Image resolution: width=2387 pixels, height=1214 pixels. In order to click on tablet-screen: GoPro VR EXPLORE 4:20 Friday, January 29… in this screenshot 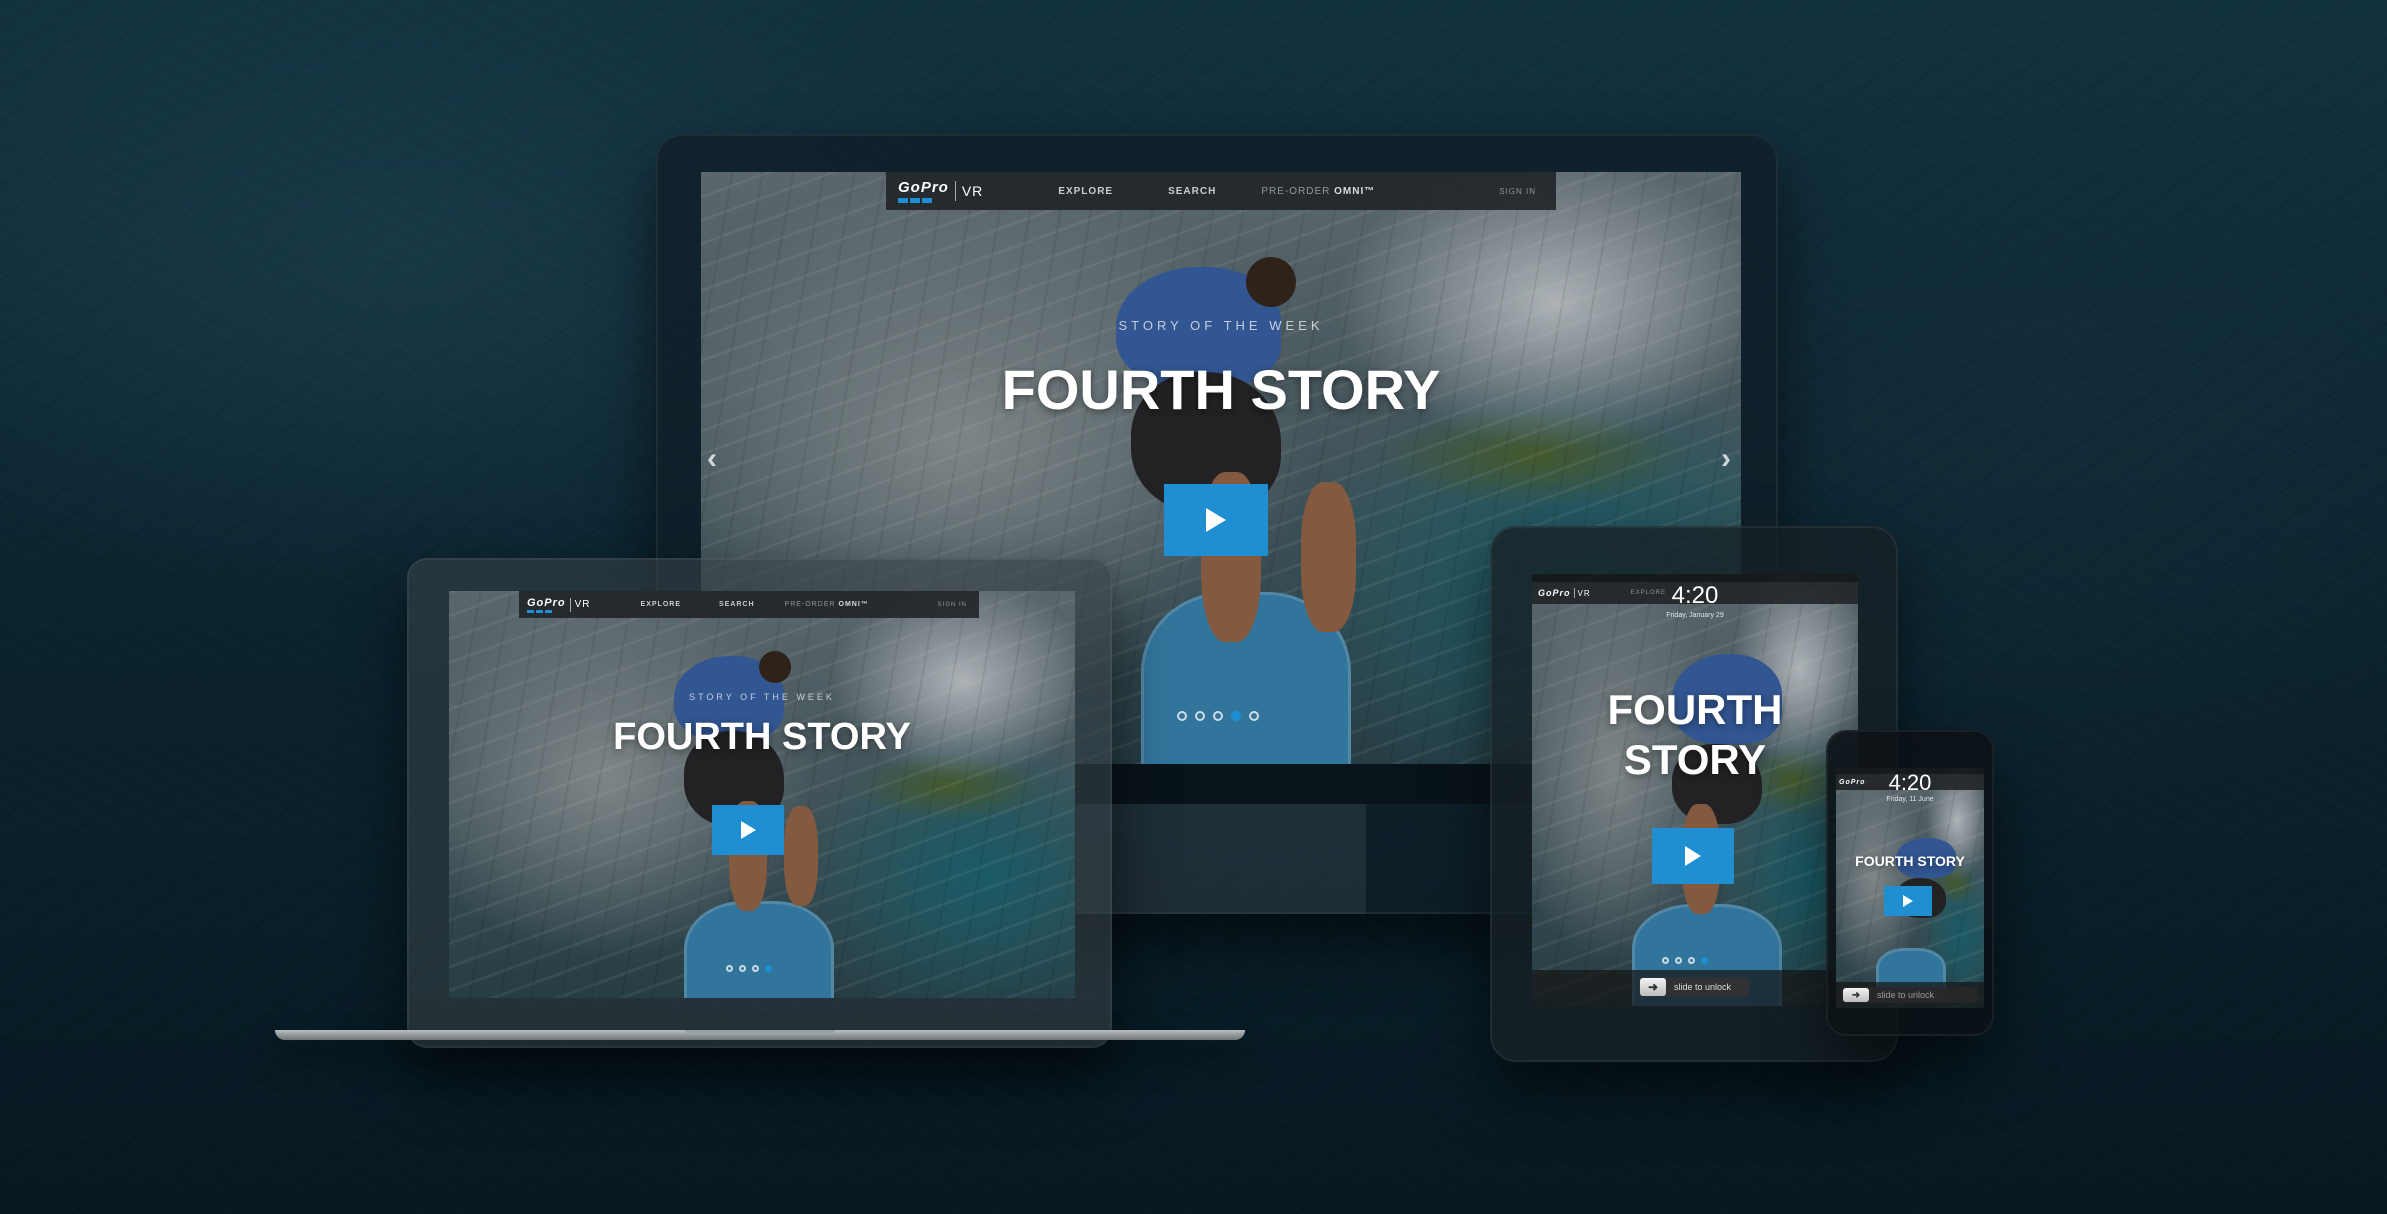, I will do `click(1695, 790)`.